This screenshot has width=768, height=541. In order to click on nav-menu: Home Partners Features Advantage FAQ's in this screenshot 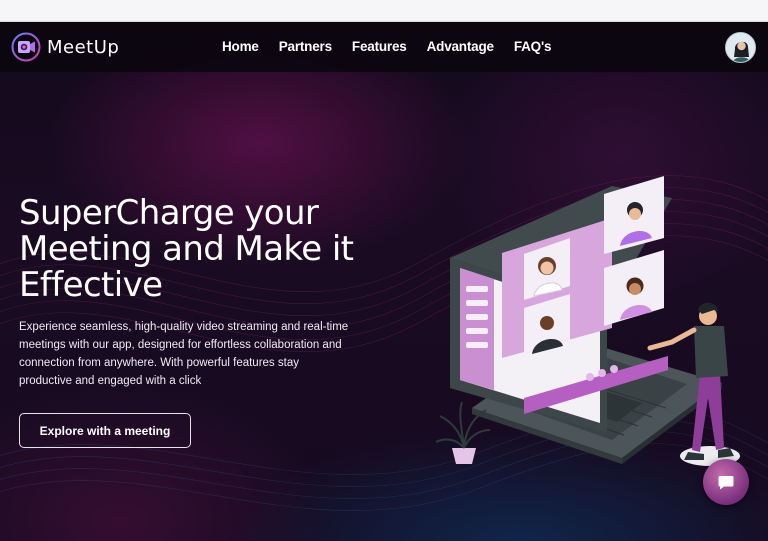, I will do `click(396, 46)`.